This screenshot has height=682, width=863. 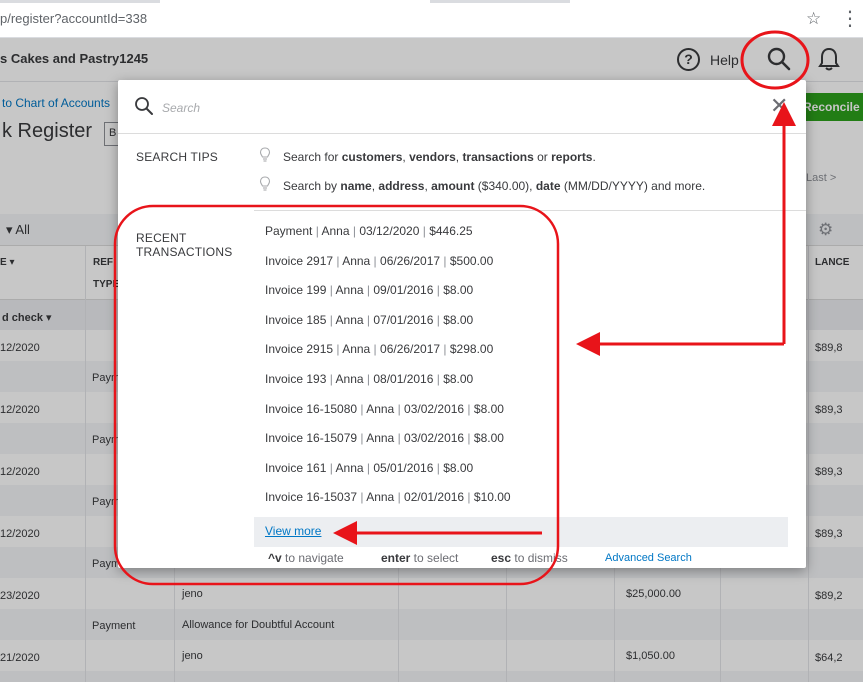 I want to click on transaction-amount: $298.00, so click(x=471, y=349).